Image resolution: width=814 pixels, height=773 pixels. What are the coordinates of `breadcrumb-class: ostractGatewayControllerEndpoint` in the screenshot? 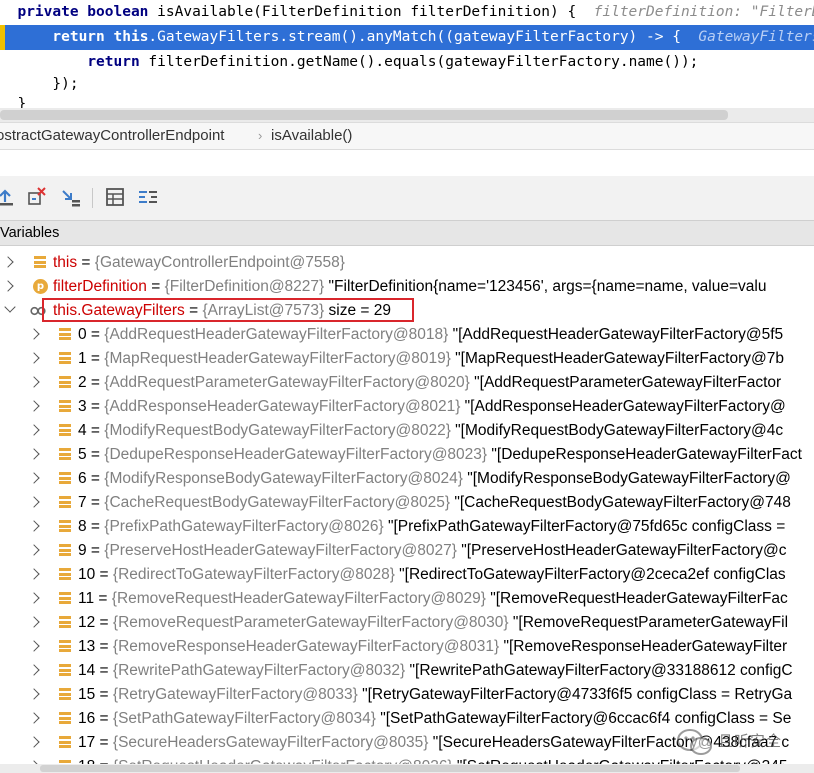 It's located at (112, 136).